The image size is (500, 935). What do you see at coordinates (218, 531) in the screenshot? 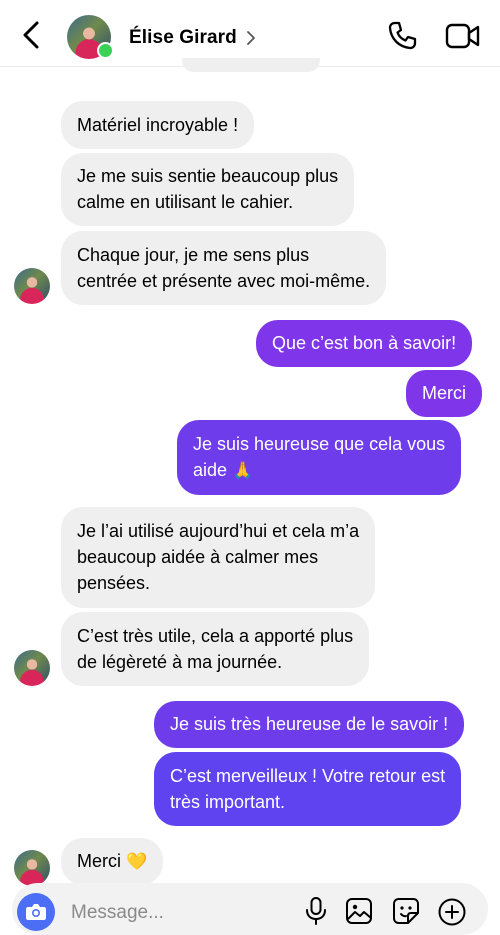
I see `message-text-line: Je l’ai utilisé aujourd’hui et cela m’a` at bounding box center [218, 531].